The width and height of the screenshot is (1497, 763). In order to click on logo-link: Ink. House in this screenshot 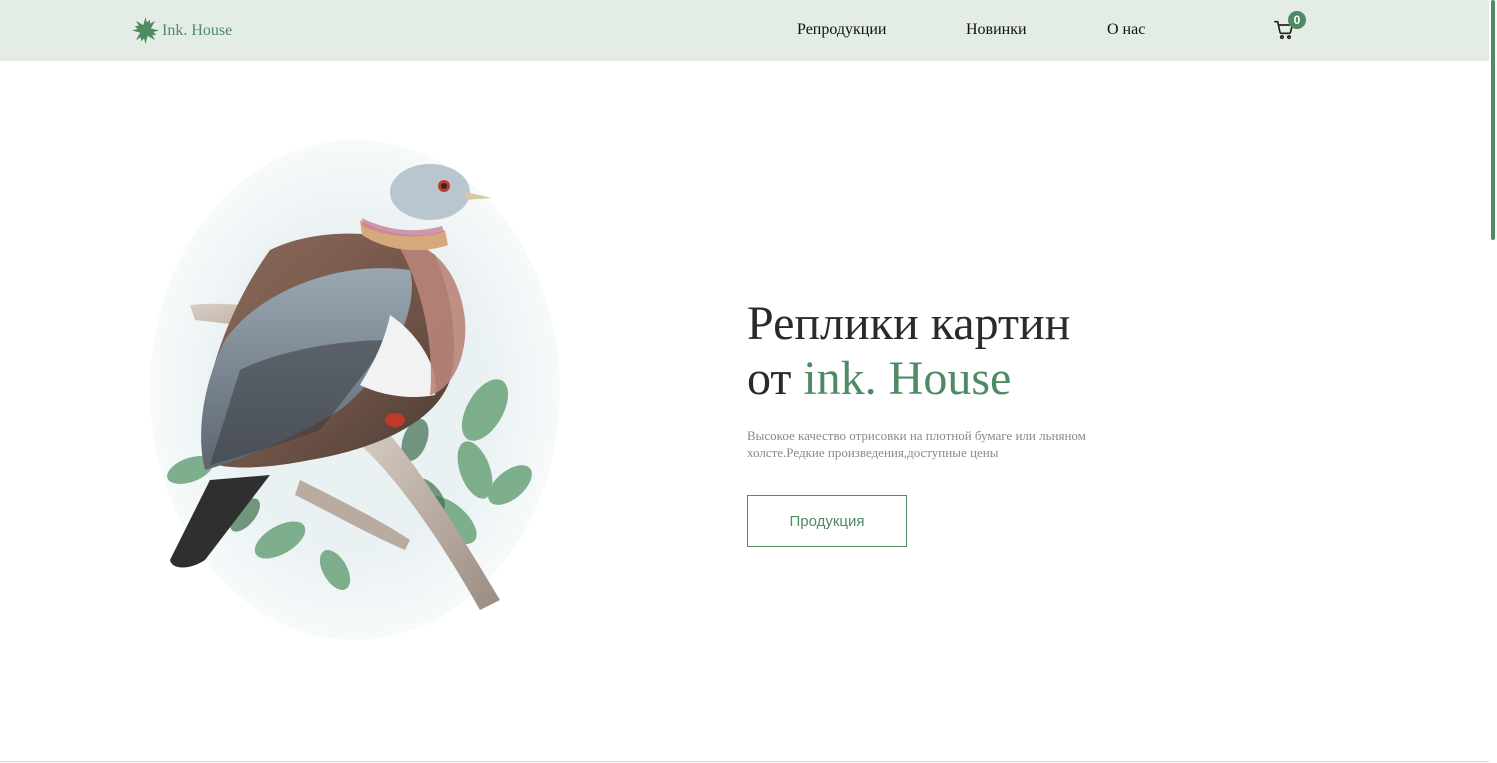, I will do `click(181, 30)`.